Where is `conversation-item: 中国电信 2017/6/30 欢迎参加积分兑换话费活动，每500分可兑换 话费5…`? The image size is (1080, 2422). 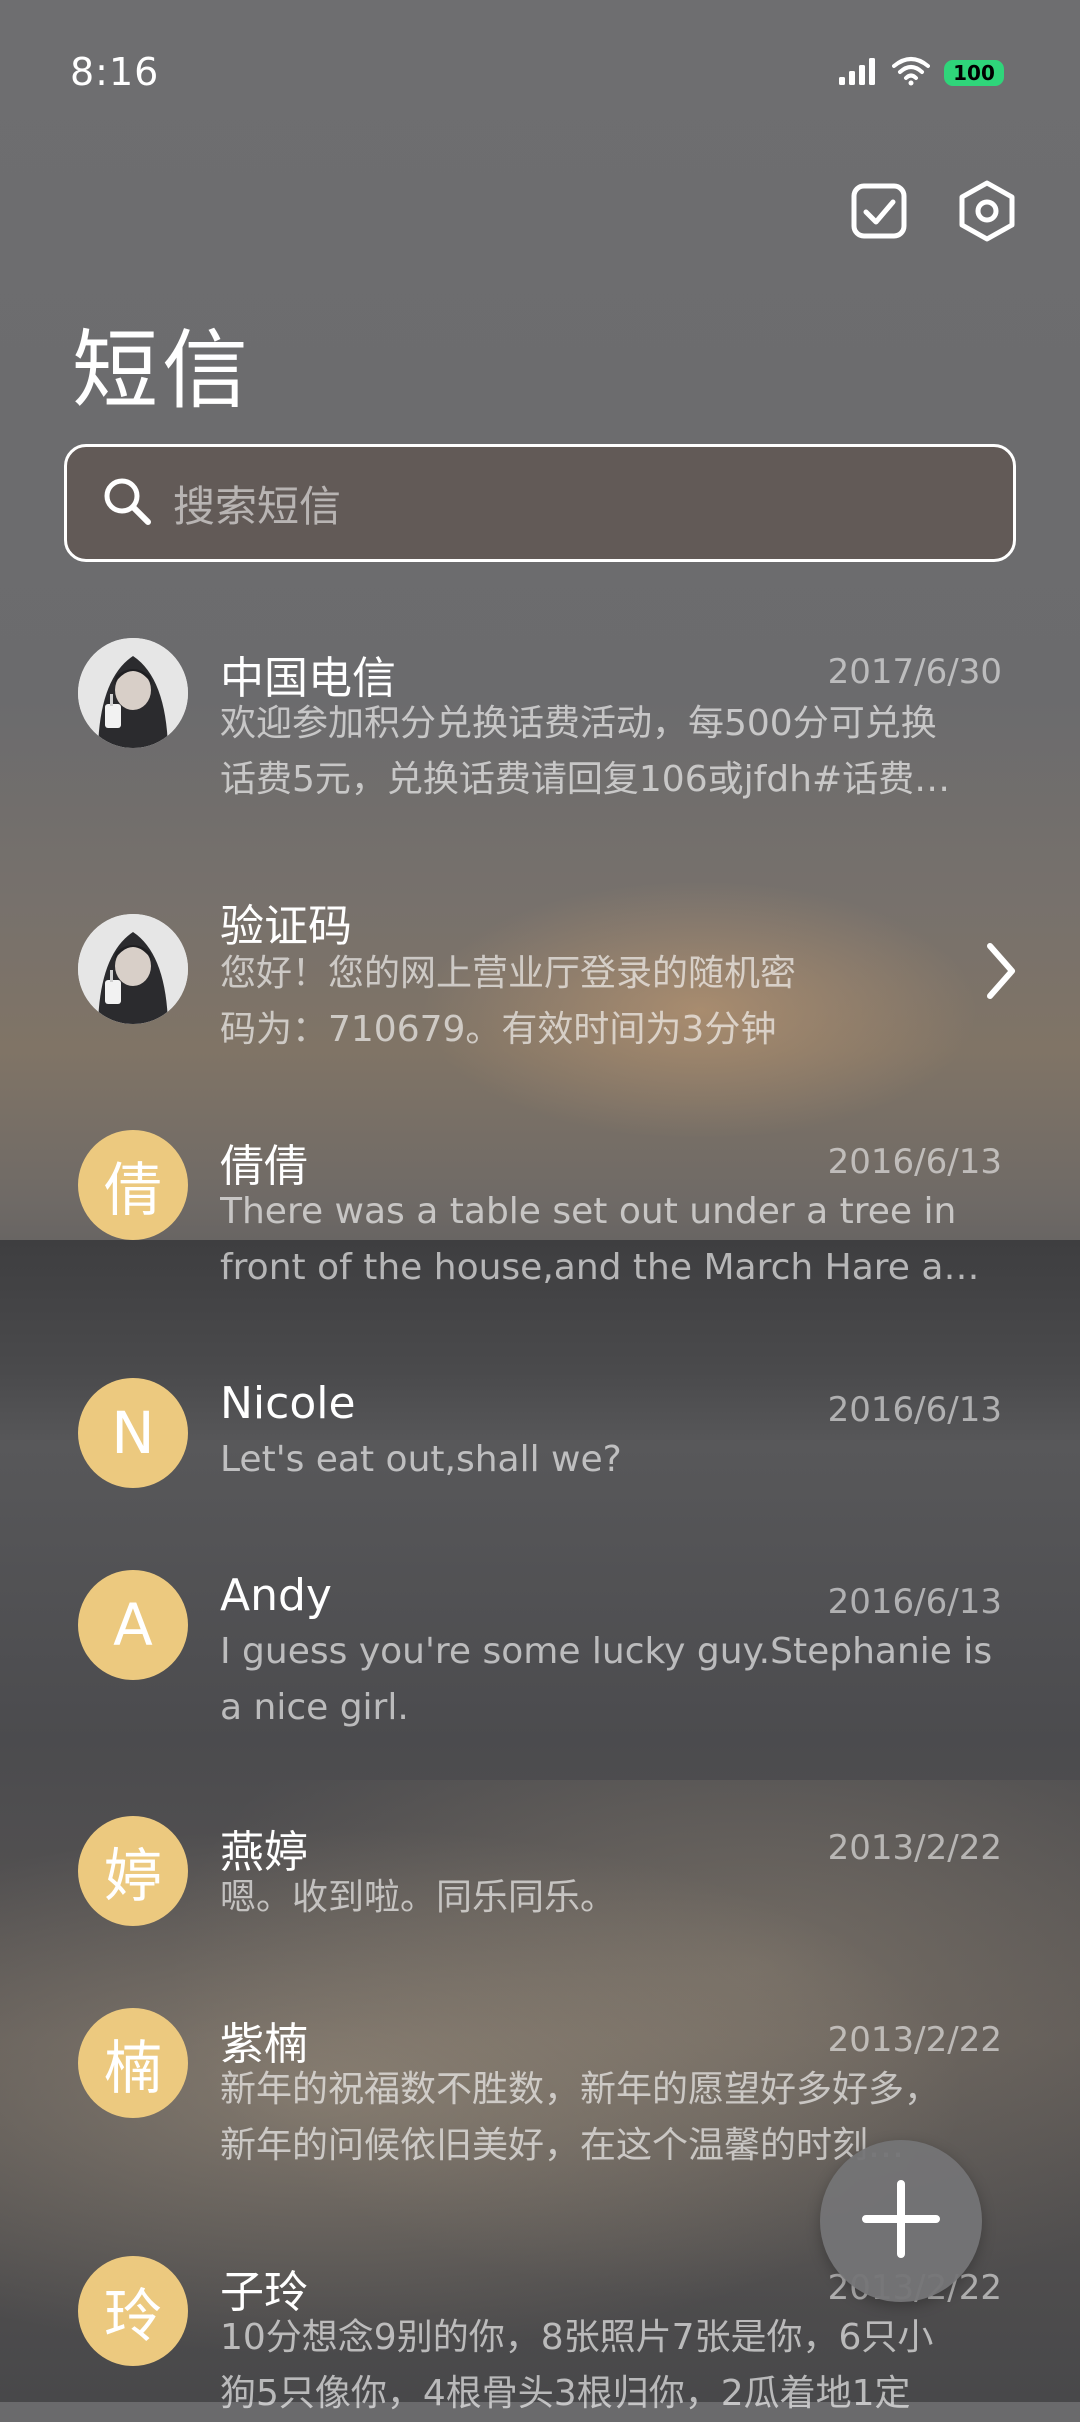
conversation-item: 中国电信 2017/6/30 欢迎参加积分兑换话费活动，每500分可兑换 话费5… is located at coordinates (540, 720).